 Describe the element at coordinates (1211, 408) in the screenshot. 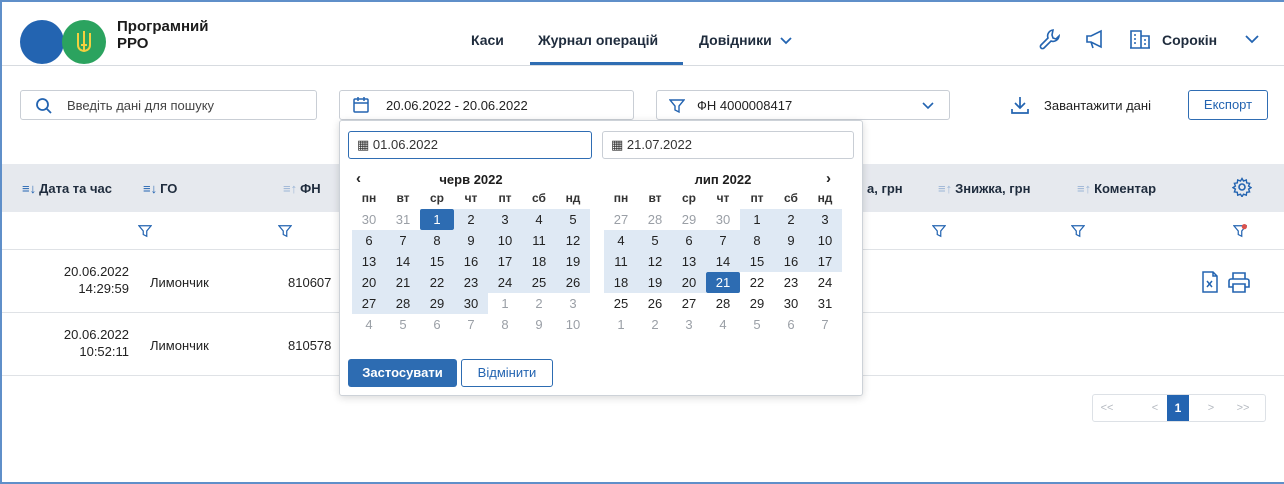

I see `page-next-button: >` at that location.